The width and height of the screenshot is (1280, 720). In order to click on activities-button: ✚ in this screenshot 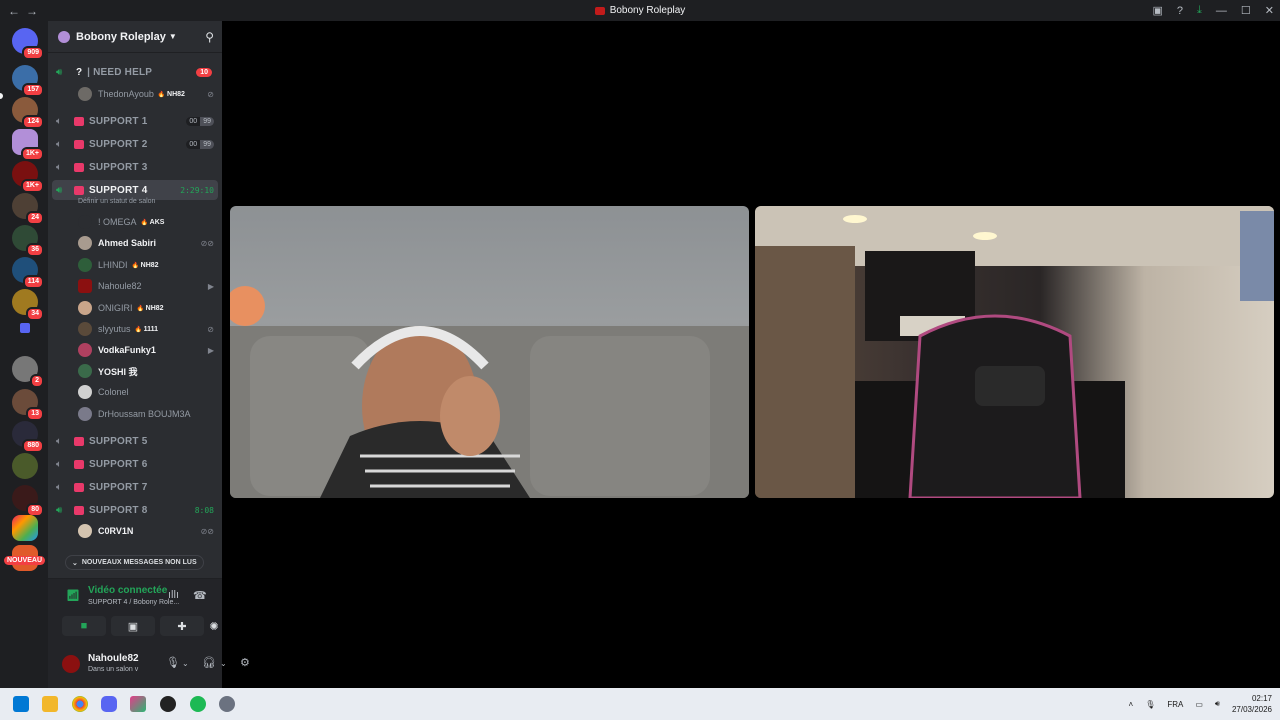, I will do `click(182, 626)`.